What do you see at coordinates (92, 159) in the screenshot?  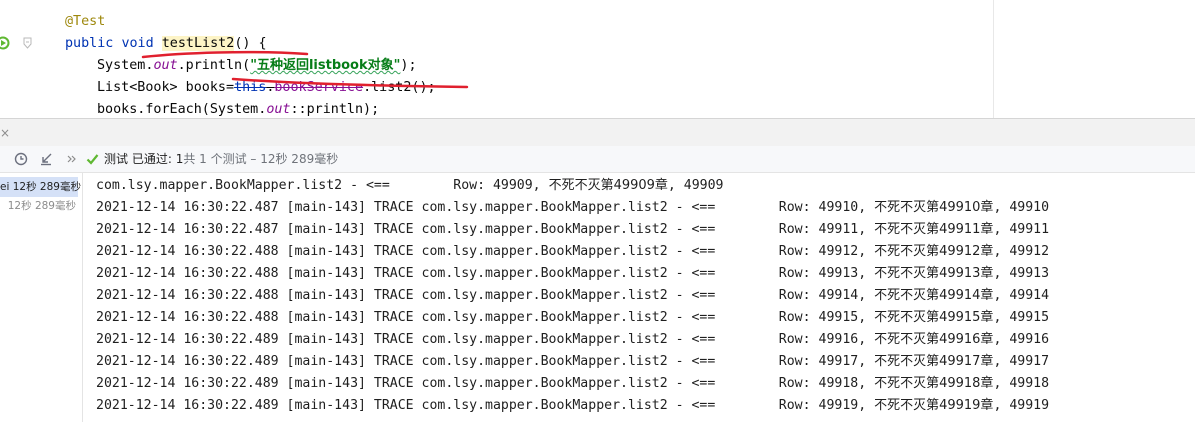 I see `check-icon` at bounding box center [92, 159].